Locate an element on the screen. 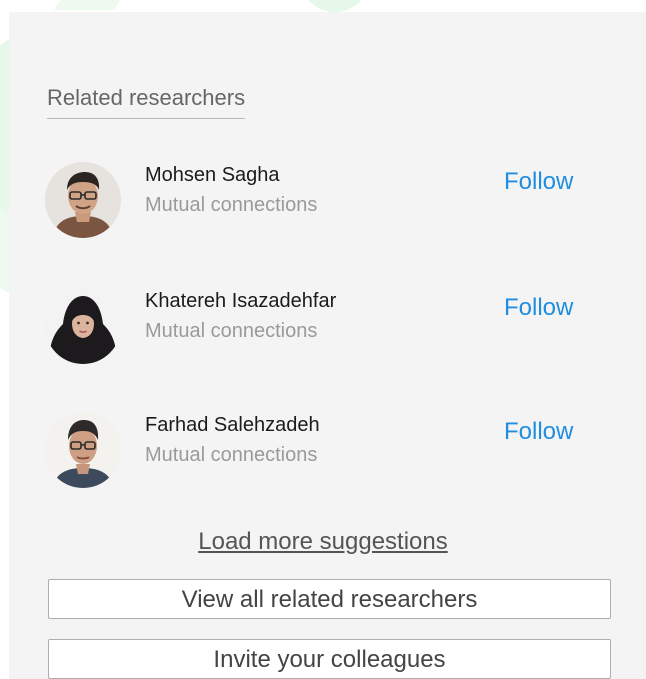 The width and height of the screenshot is (646, 679). view-all-related-researchers-button: View all related researchers is located at coordinates (329, 599).